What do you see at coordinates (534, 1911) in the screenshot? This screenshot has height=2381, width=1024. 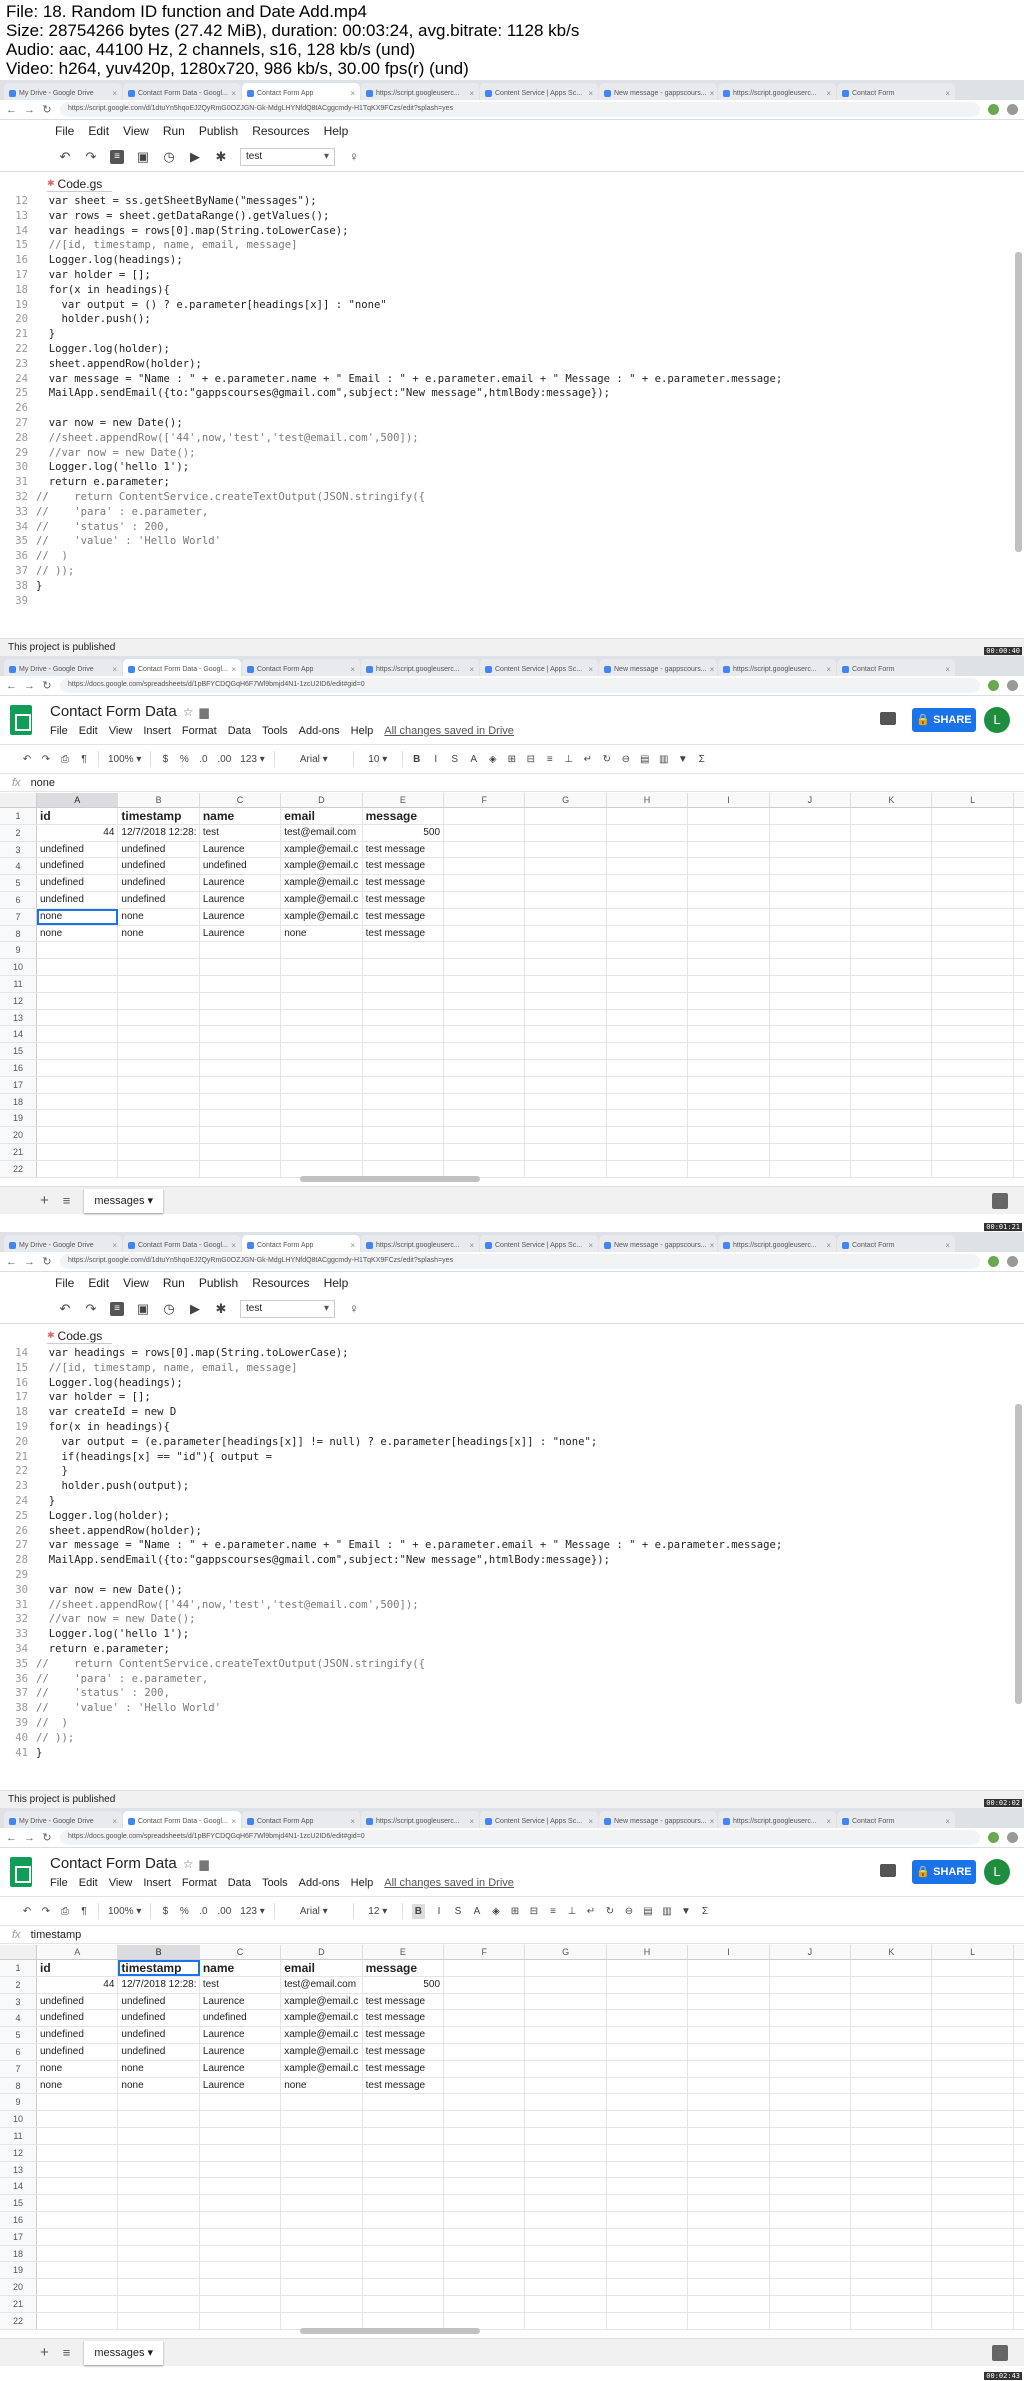 I see `merge-icon: ⊟` at bounding box center [534, 1911].